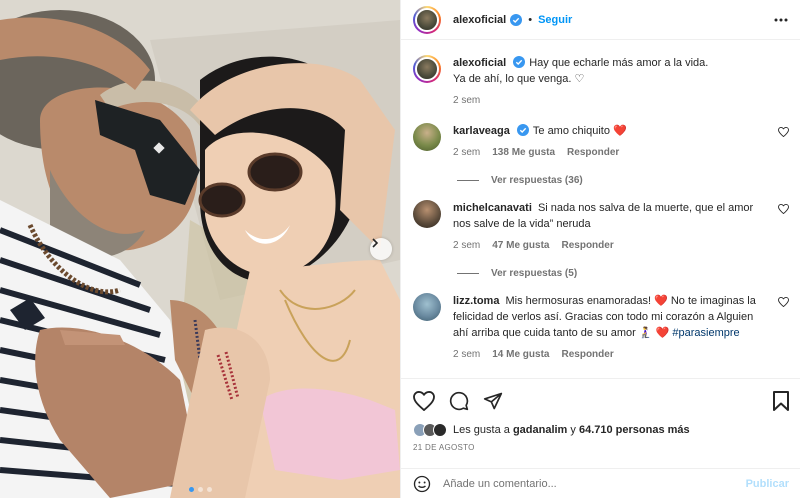 The height and width of the screenshot is (498, 800). What do you see at coordinates (519, 79) in the screenshot?
I see `caption-text-line2: Ya de ahí, lo que venga. ♡` at bounding box center [519, 79].